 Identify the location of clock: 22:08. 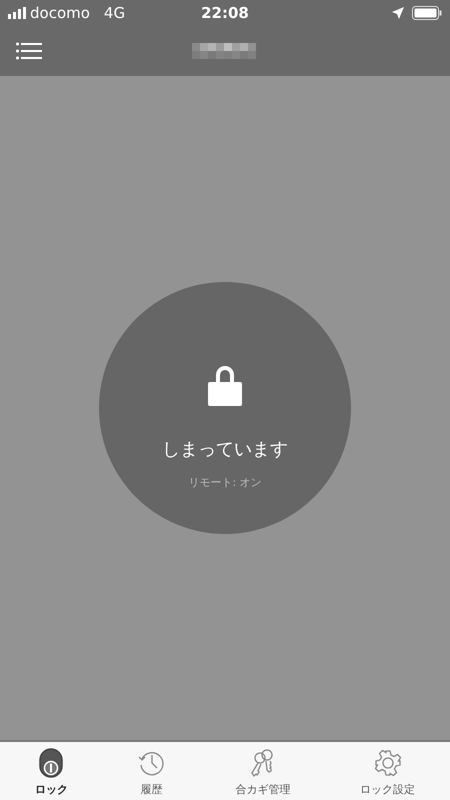
(225, 13).